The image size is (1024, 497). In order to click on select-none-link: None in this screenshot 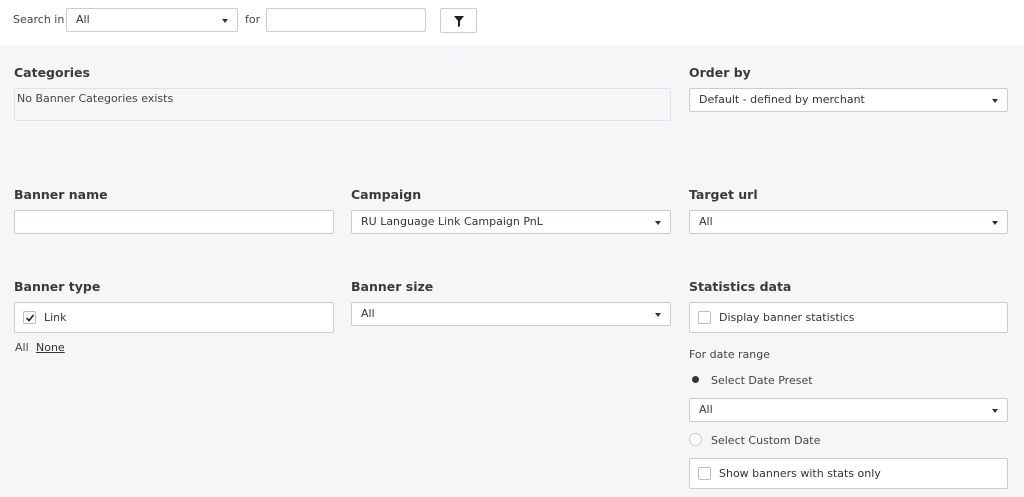, I will do `click(50, 347)`.